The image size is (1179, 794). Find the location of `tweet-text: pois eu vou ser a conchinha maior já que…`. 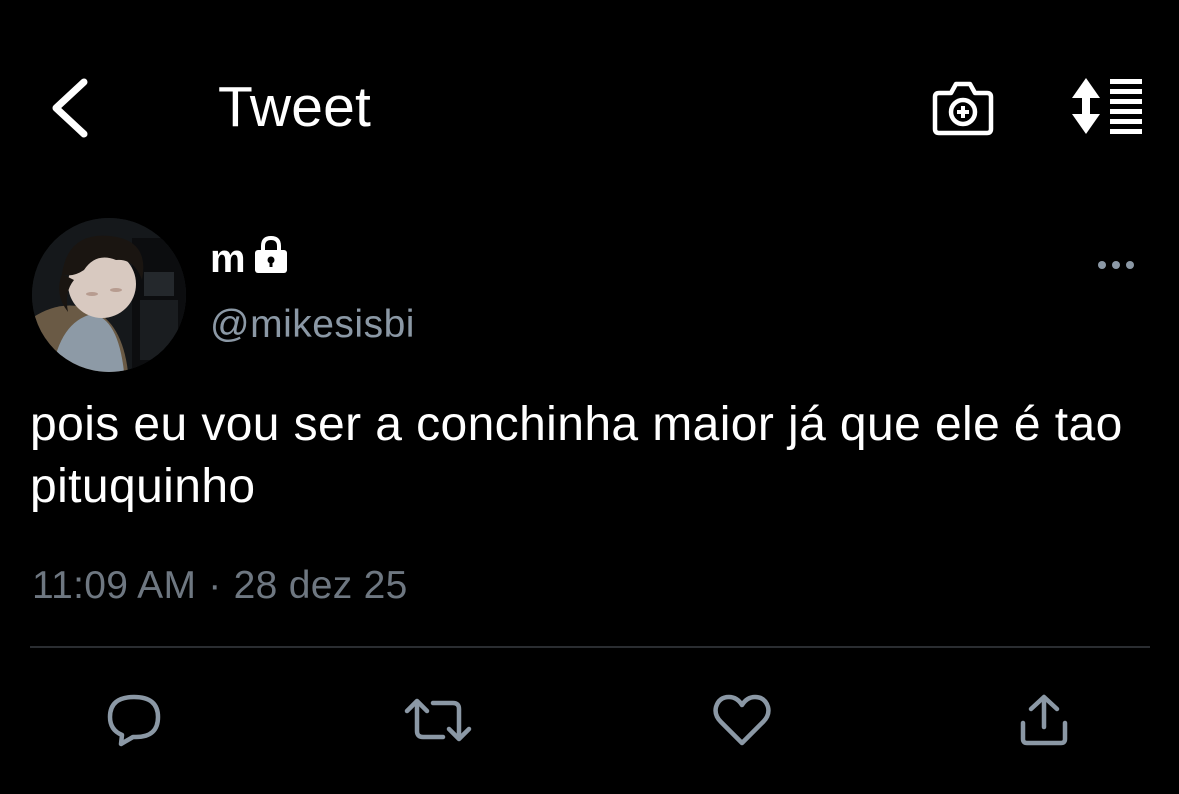

tweet-text: pois eu vou ser a conchinha maior já que… is located at coordinates (576, 455).